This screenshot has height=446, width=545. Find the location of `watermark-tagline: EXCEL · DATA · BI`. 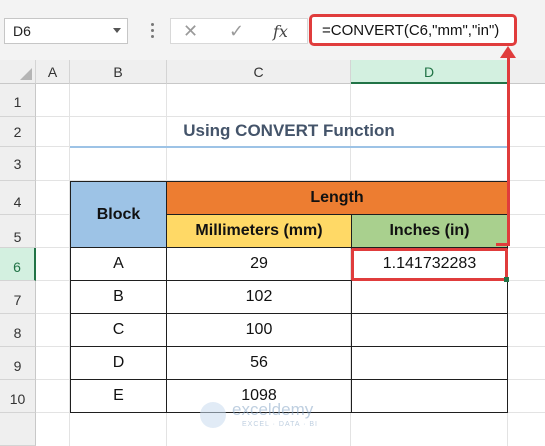

watermark-tagline: EXCEL · DATA · BI is located at coordinates (280, 424).